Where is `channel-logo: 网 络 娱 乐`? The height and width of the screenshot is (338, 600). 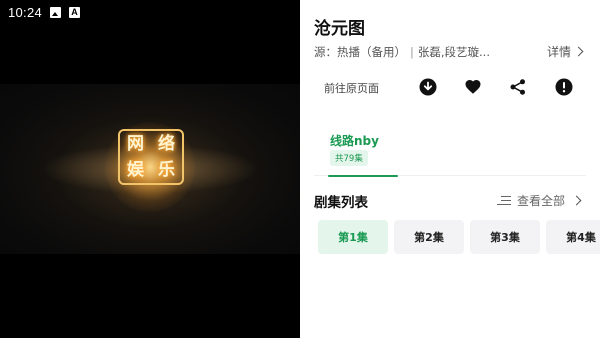
channel-logo: 网 络 娱 乐 is located at coordinates (151, 157).